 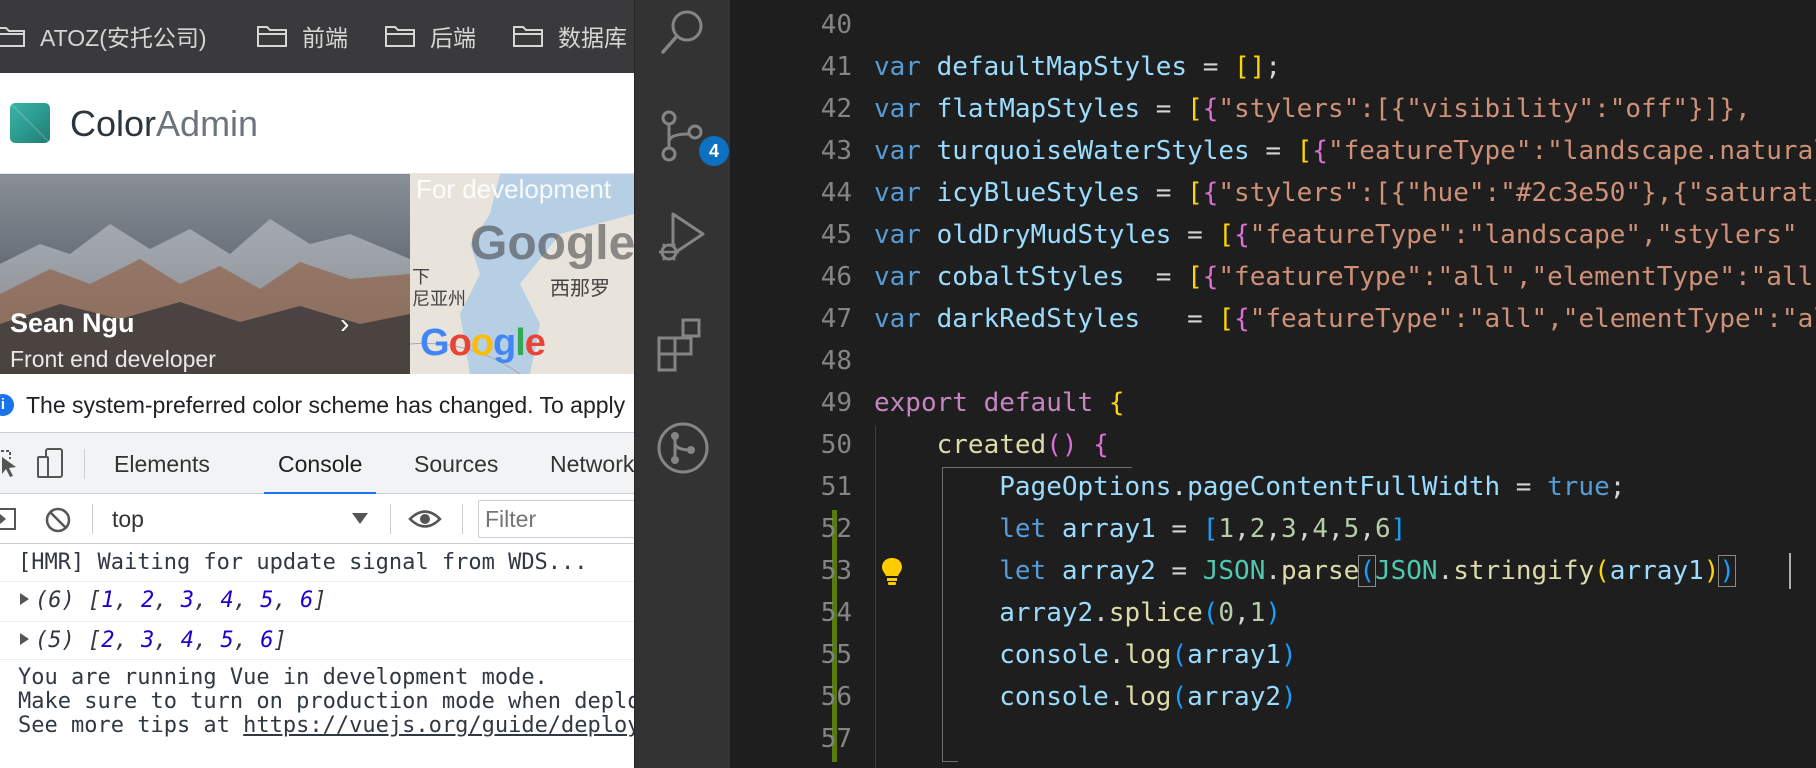 I want to click on identifier: turquoiseWaterStyles, so click(x=1093, y=151).